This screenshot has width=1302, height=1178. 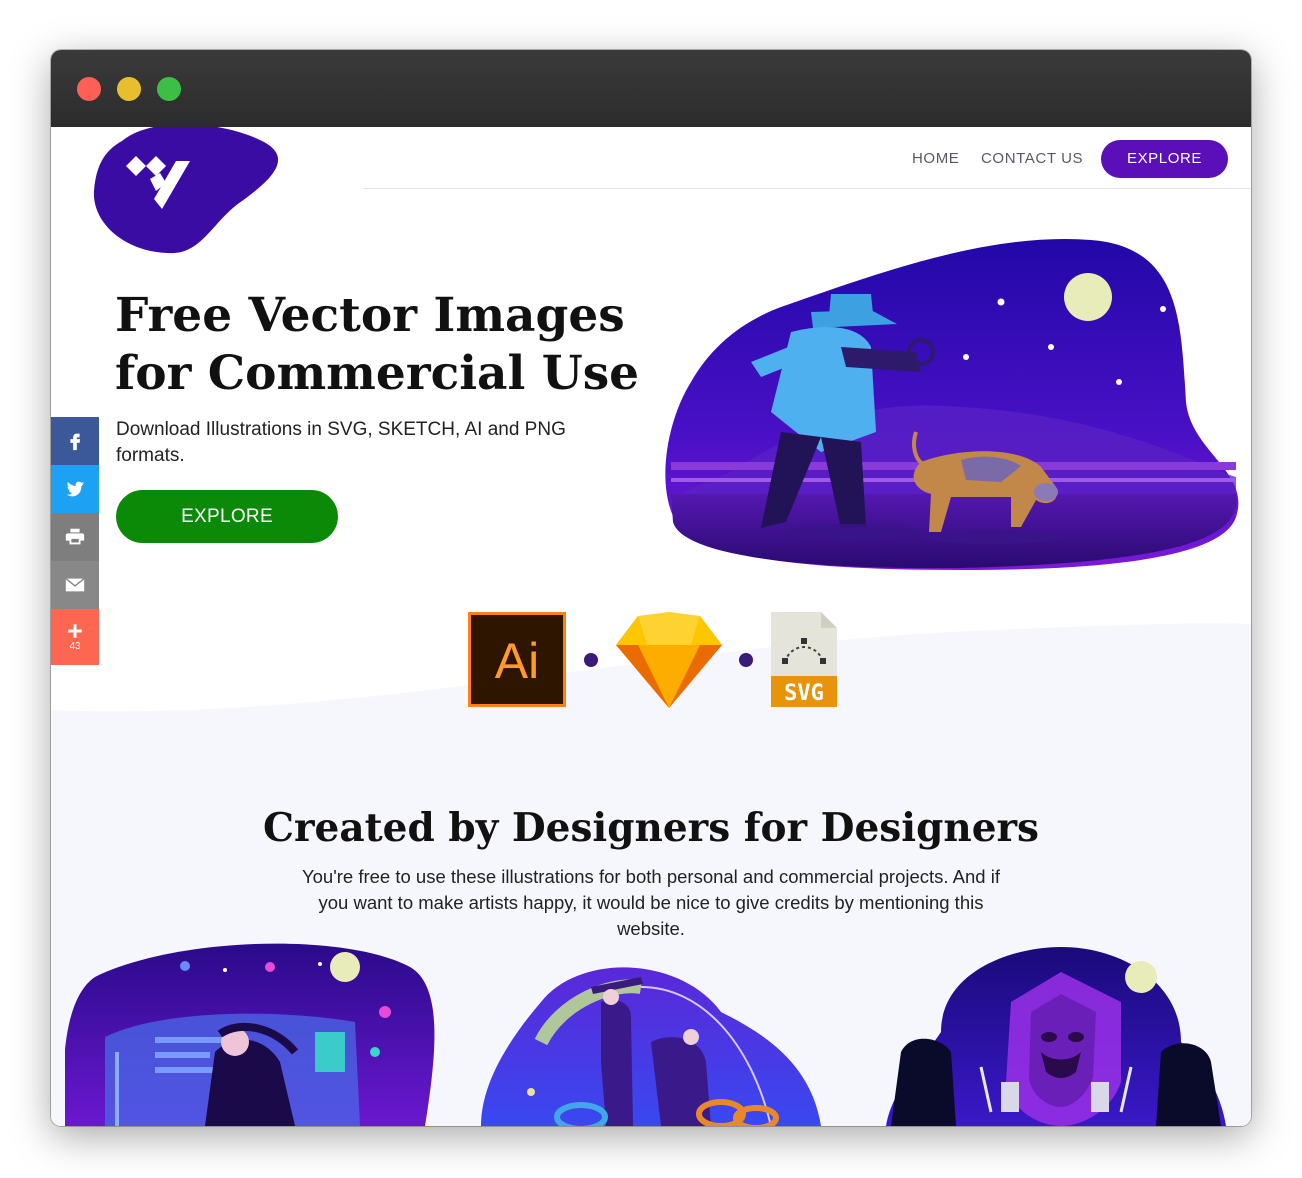 I want to click on site-logo, so click(x=187, y=191).